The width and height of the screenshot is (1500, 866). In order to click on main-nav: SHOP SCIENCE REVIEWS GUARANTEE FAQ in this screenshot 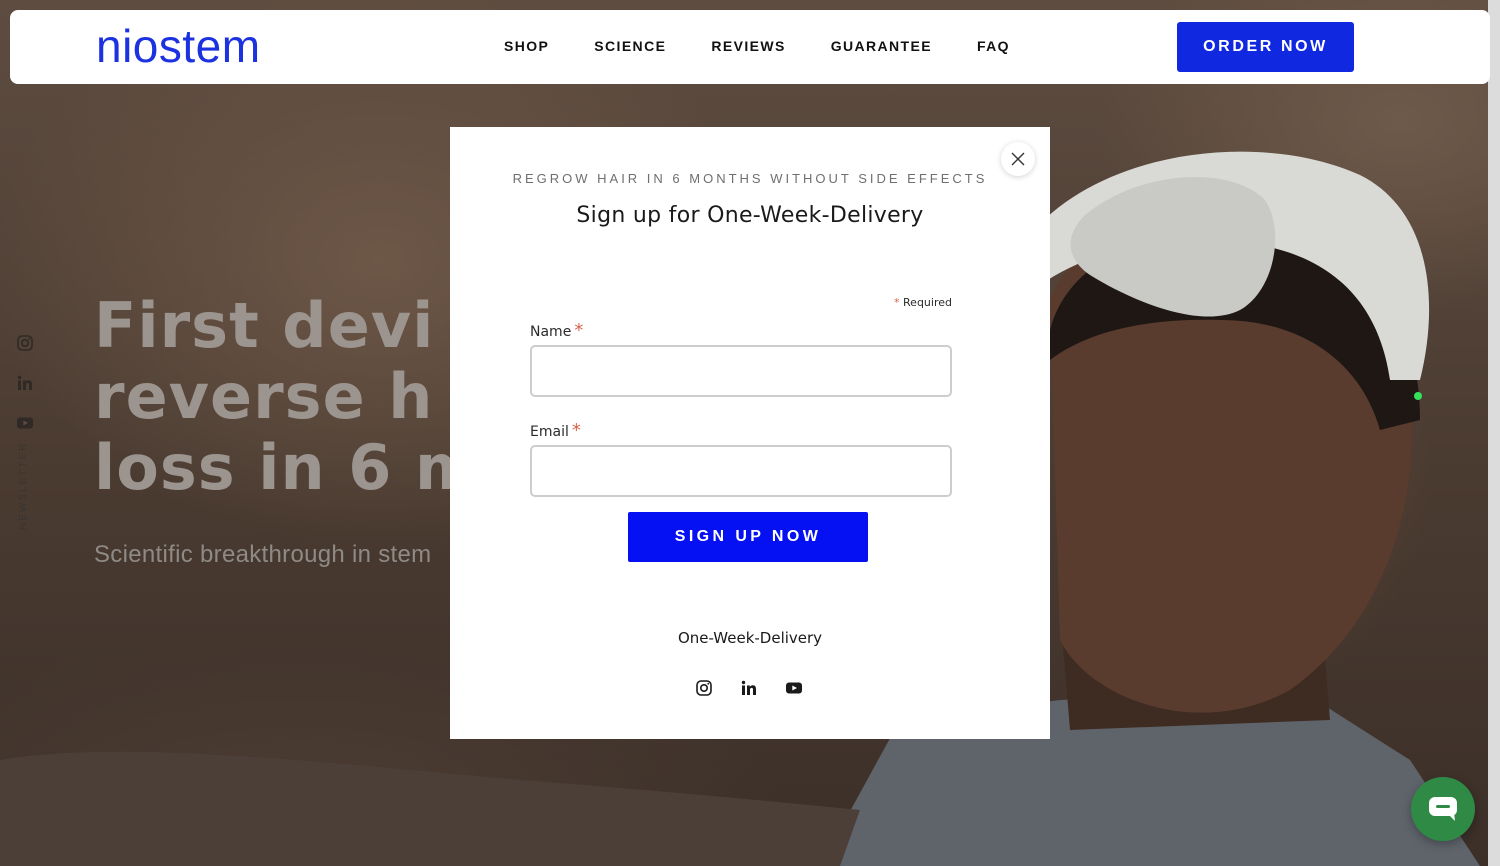, I will do `click(779, 46)`.